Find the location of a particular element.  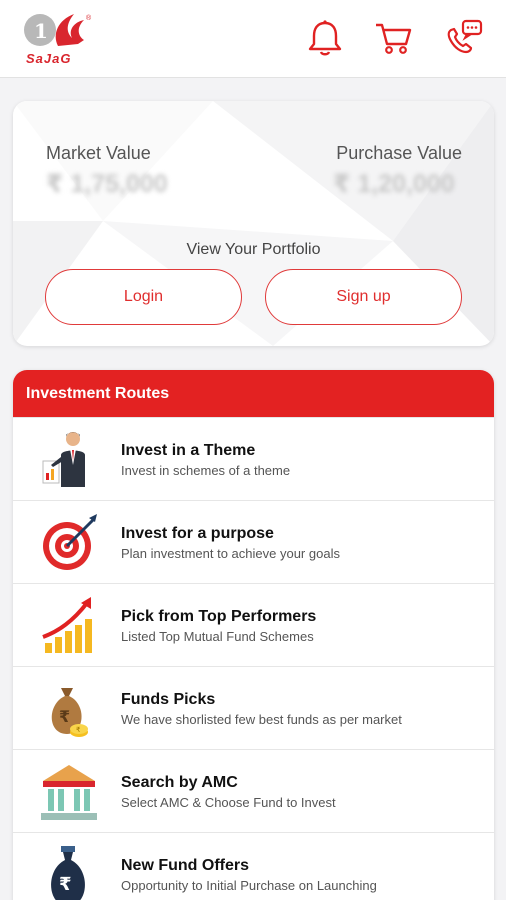

route-subtitle: Invest in schemes of a theme is located at coordinates (206, 470).